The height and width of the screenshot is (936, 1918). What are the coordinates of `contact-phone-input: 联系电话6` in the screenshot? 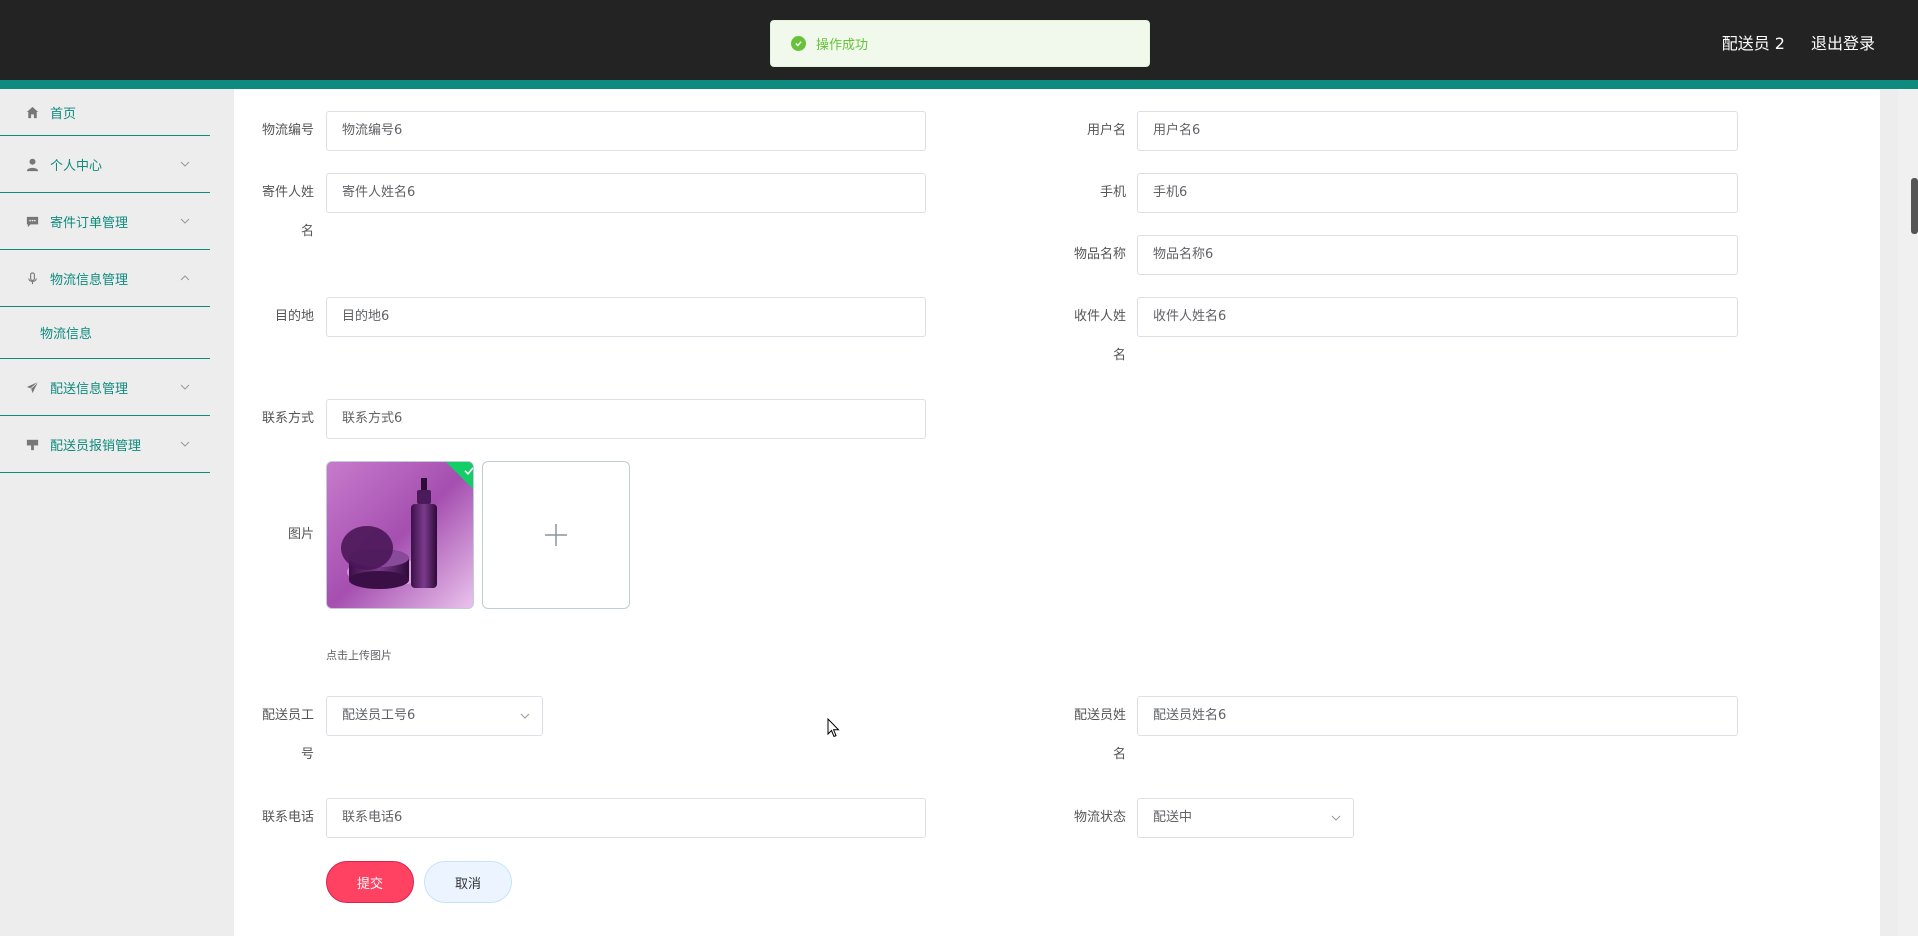 It's located at (626, 818).